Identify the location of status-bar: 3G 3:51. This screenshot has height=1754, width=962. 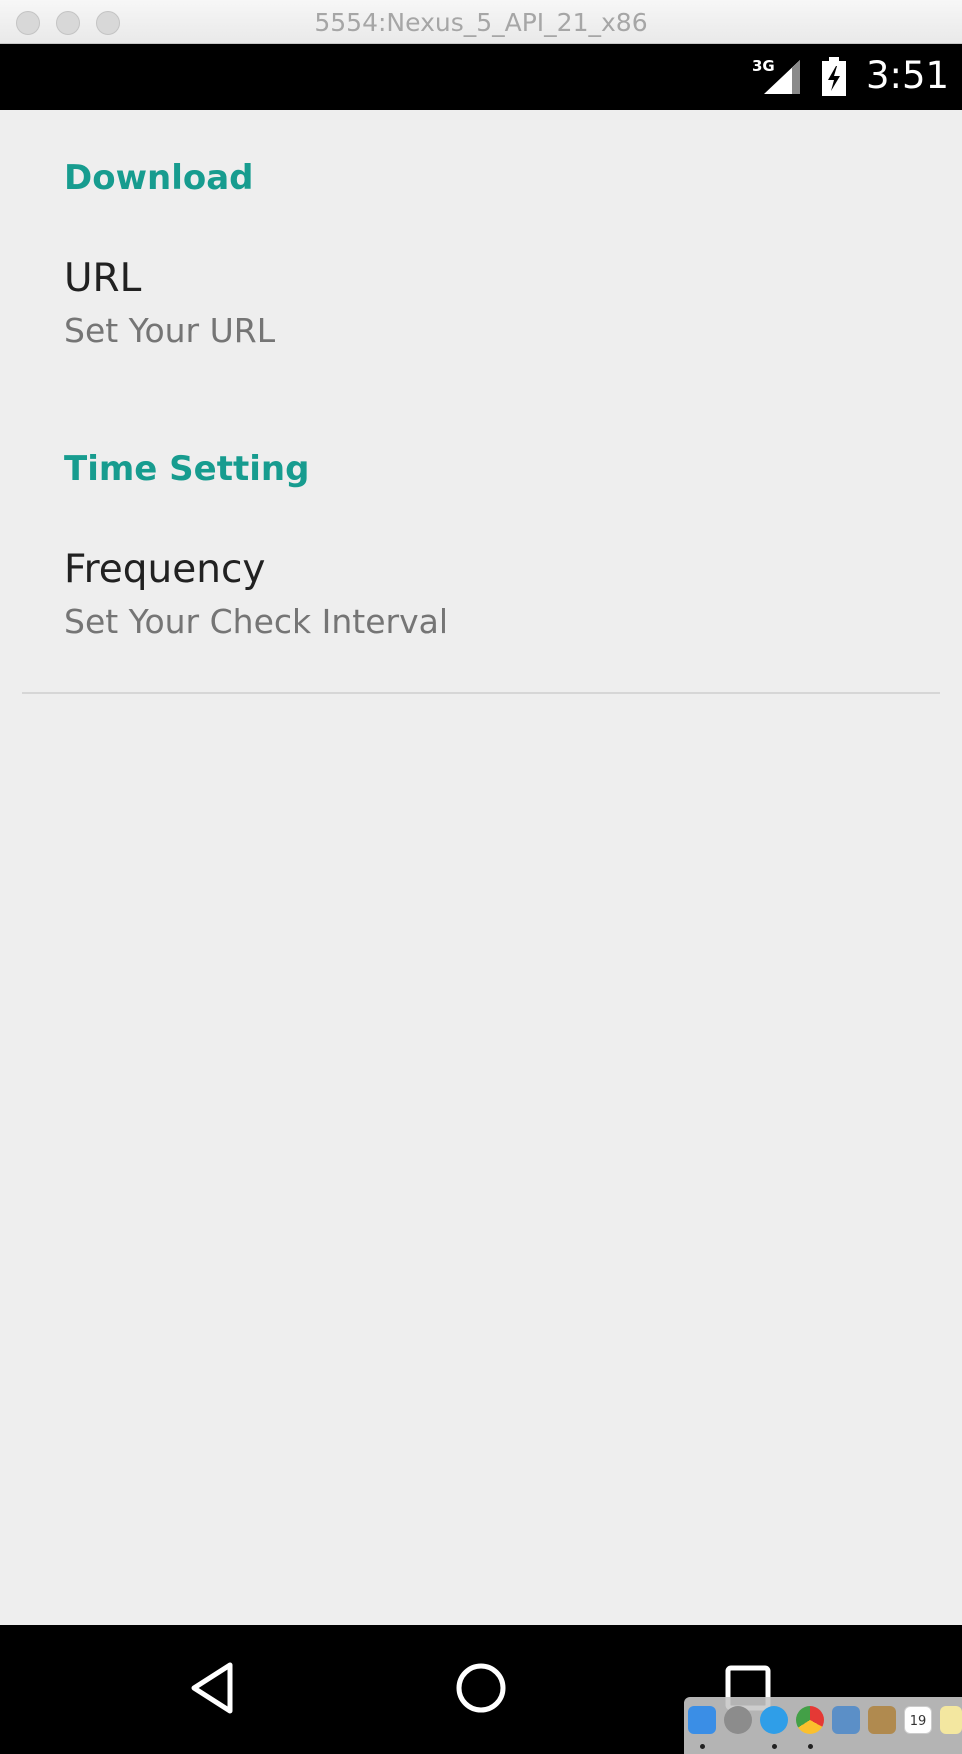
(481, 77).